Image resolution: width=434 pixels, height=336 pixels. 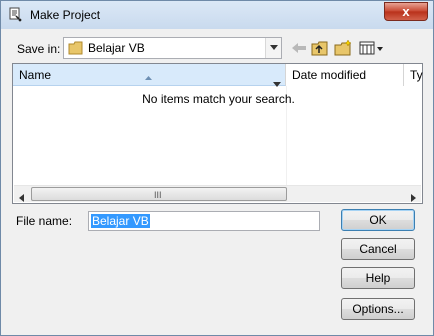 I want to click on scrollbar-grip: III, so click(x=158, y=195).